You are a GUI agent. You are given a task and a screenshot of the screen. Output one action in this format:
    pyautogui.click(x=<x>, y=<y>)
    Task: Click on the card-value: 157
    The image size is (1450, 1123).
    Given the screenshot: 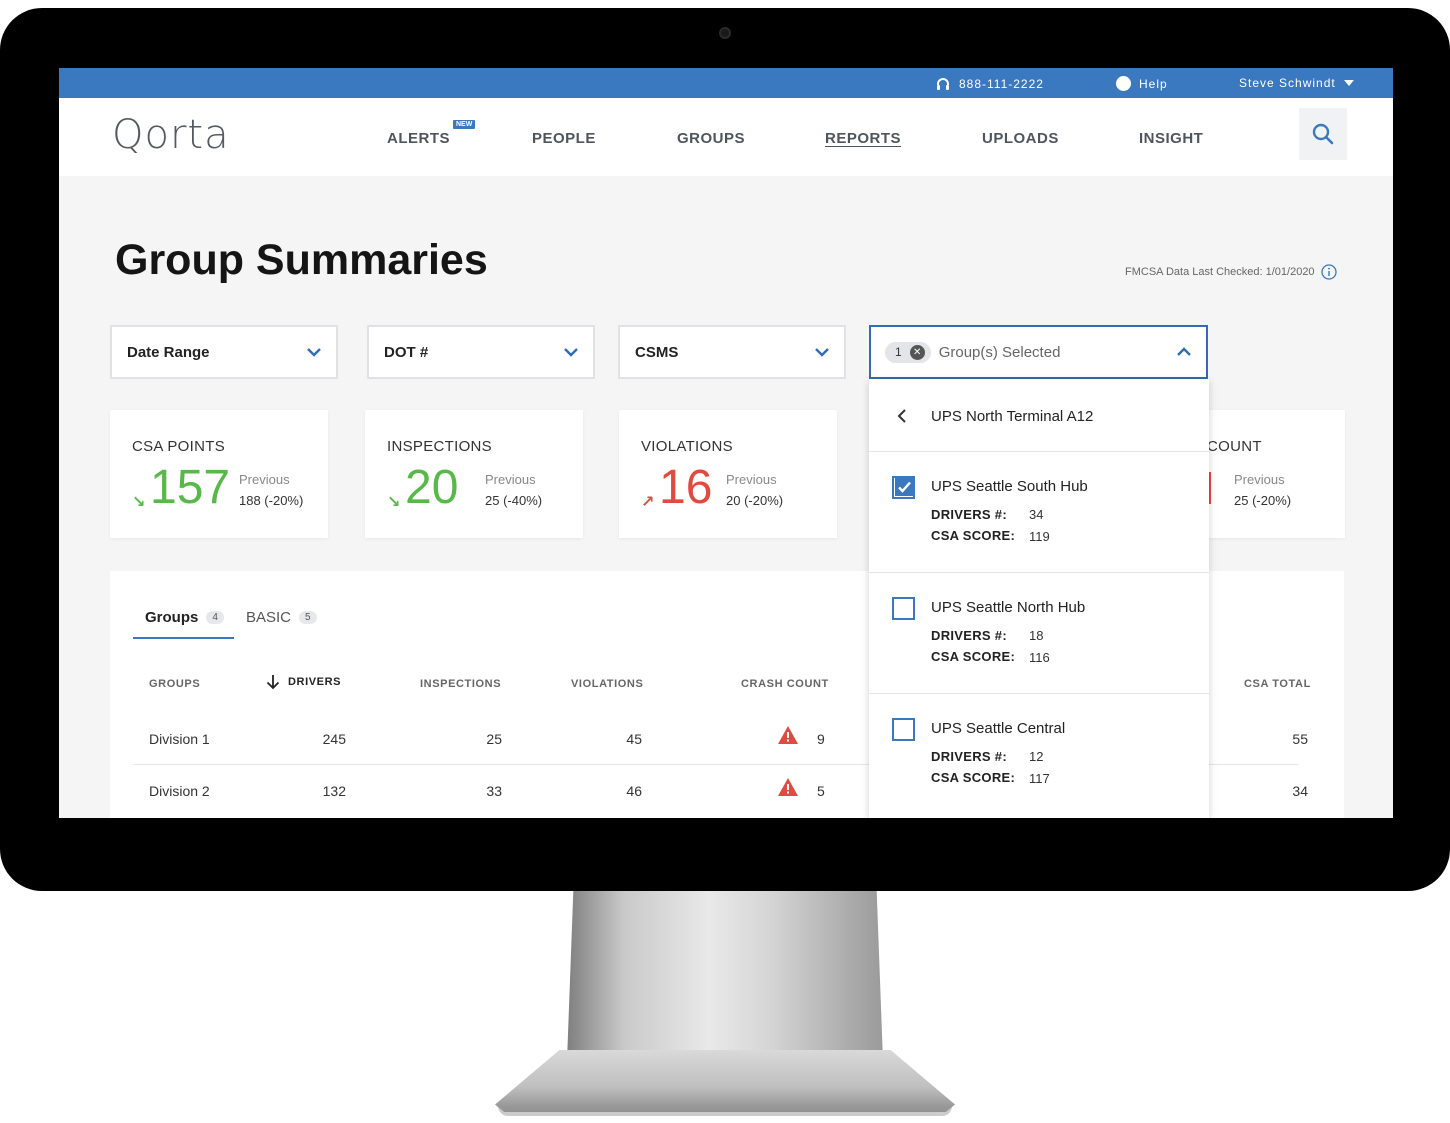 What is the action you would take?
    pyautogui.click(x=190, y=487)
    